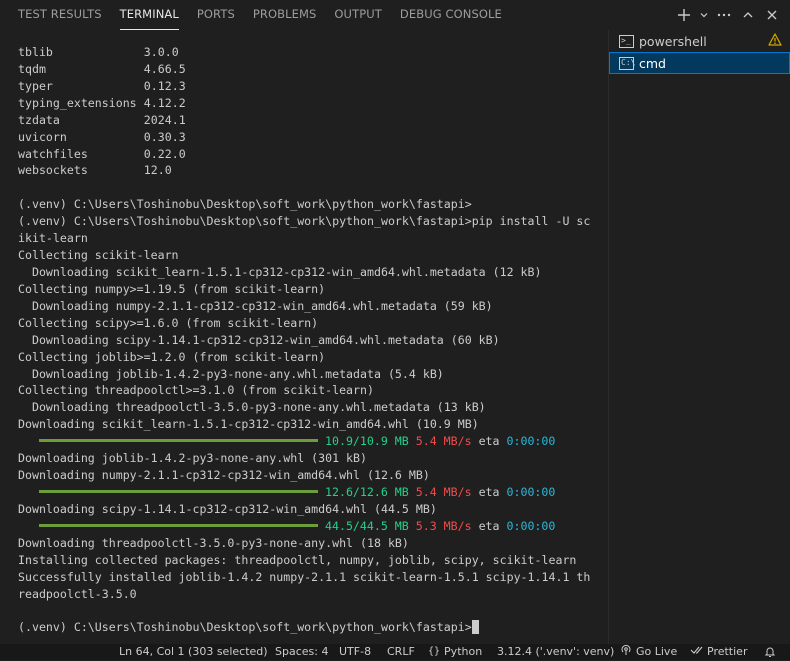  What do you see at coordinates (770, 652) in the screenshot?
I see `notifications-bell-icon` at bounding box center [770, 652].